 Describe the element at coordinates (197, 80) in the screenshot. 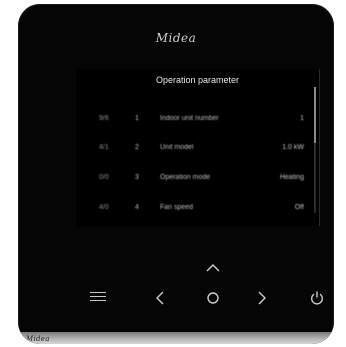

I see `screen-title: Operation parameter` at that location.